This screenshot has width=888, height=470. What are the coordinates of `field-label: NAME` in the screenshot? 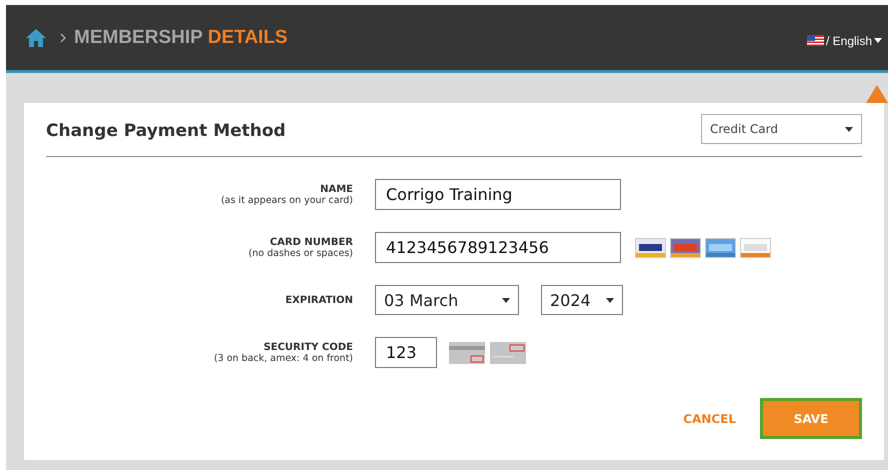 It's located at (336, 189).